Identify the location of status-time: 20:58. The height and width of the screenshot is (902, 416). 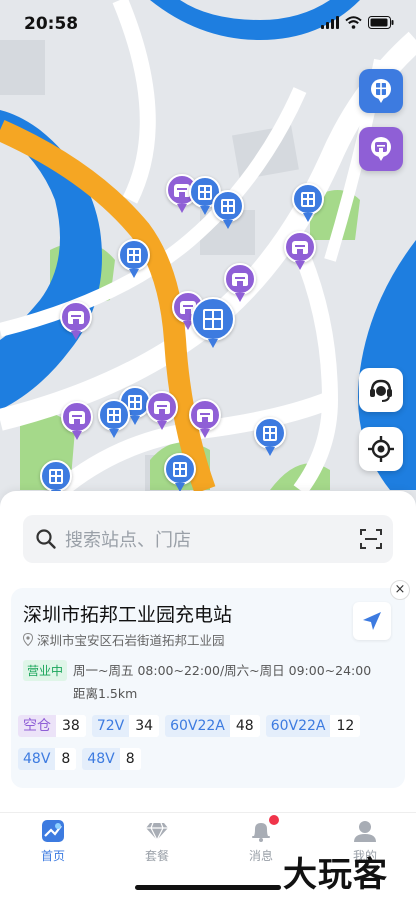
(51, 24).